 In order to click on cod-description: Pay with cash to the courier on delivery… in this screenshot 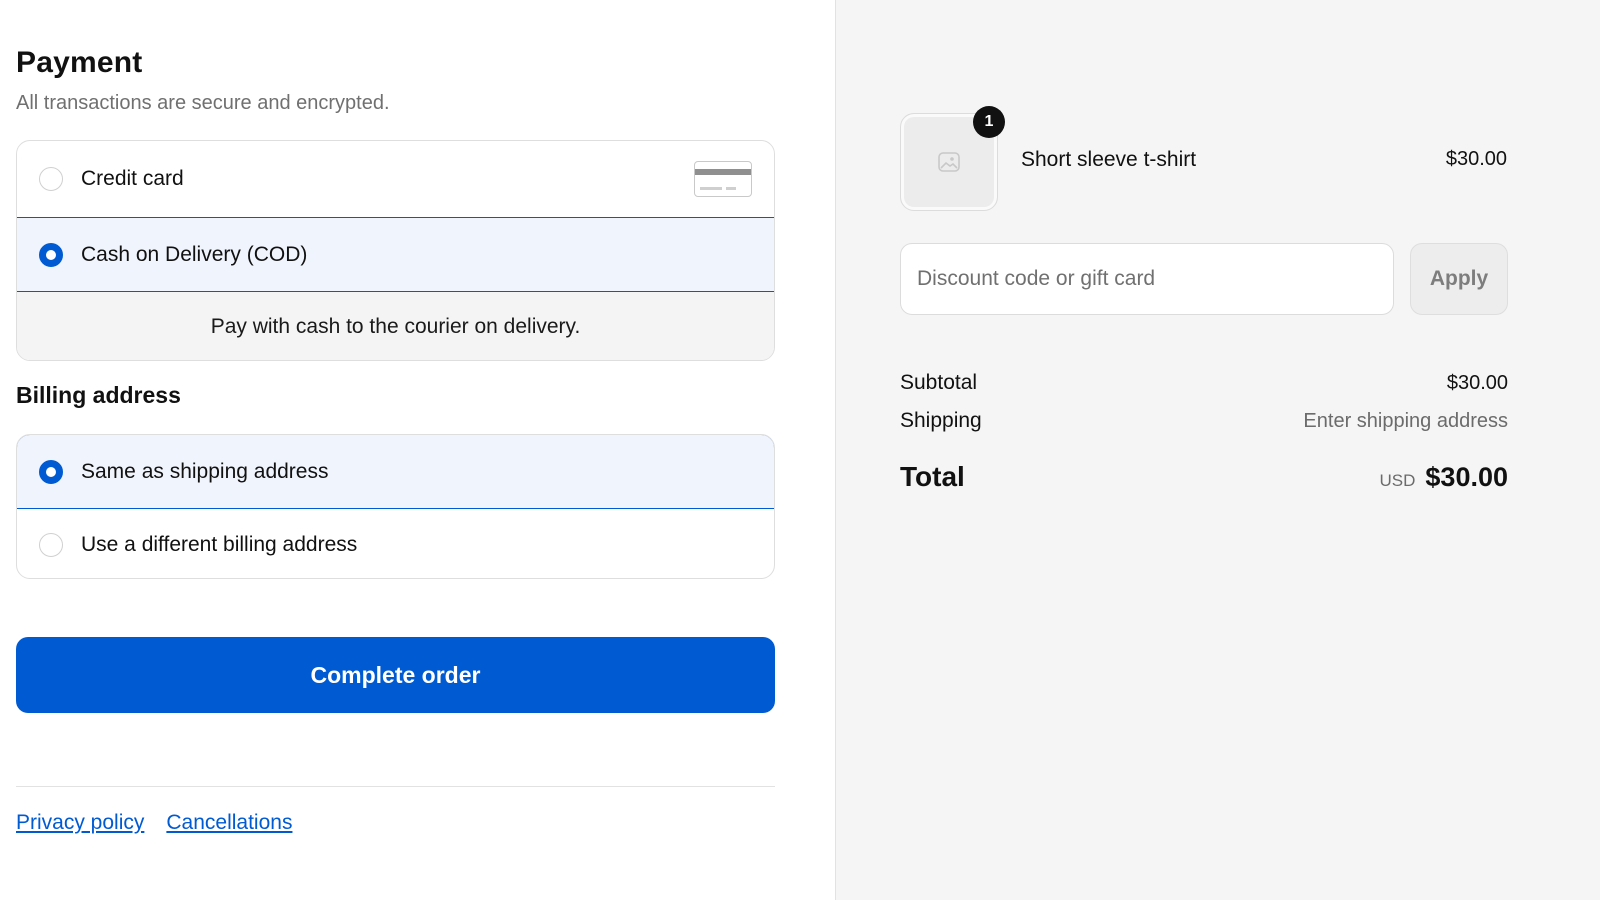, I will do `click(395, 326)`.